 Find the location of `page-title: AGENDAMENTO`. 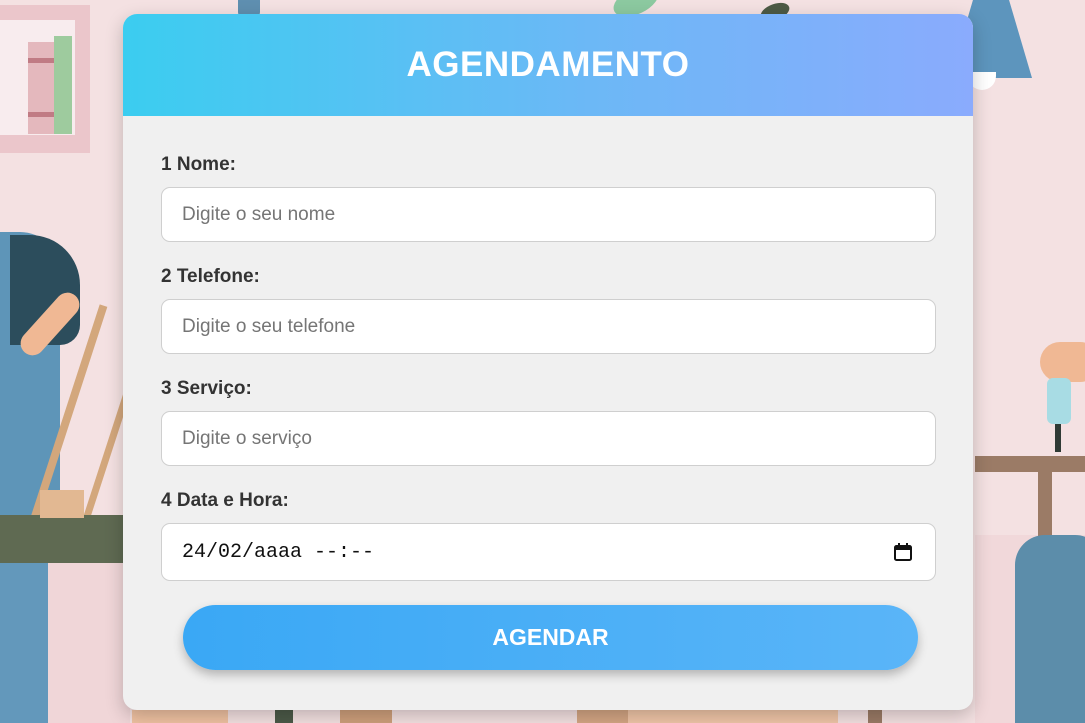

page-title: AGENDAMENTO is located at coordinates (548, 64).